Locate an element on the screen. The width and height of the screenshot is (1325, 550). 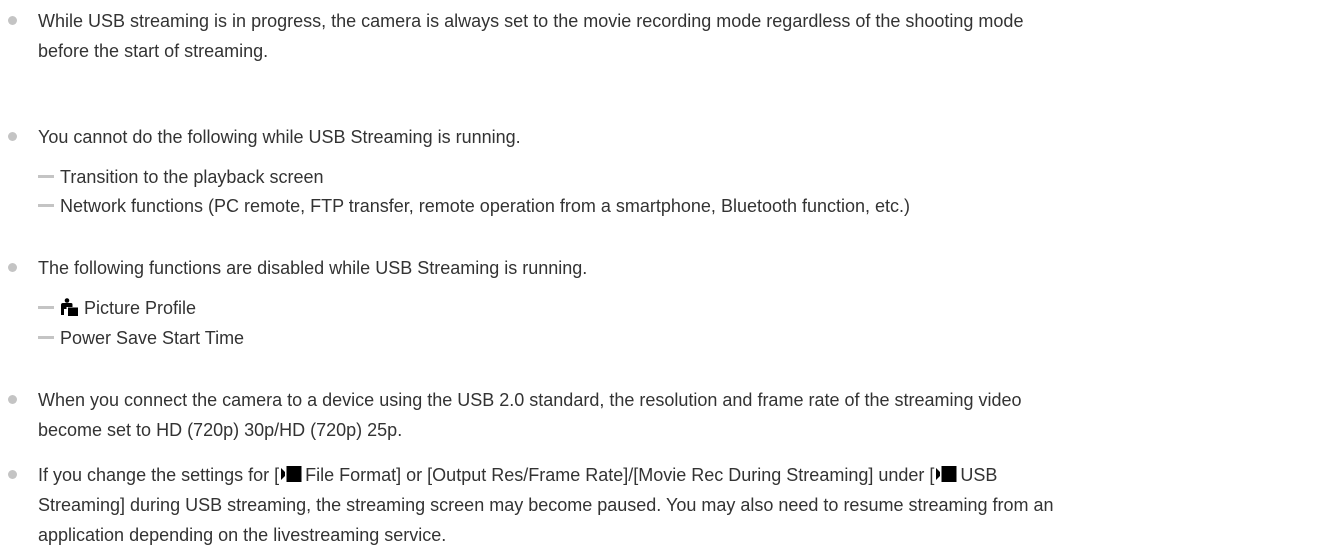
sub-list-item: Picture Profile is located at coordinates (117, 308).